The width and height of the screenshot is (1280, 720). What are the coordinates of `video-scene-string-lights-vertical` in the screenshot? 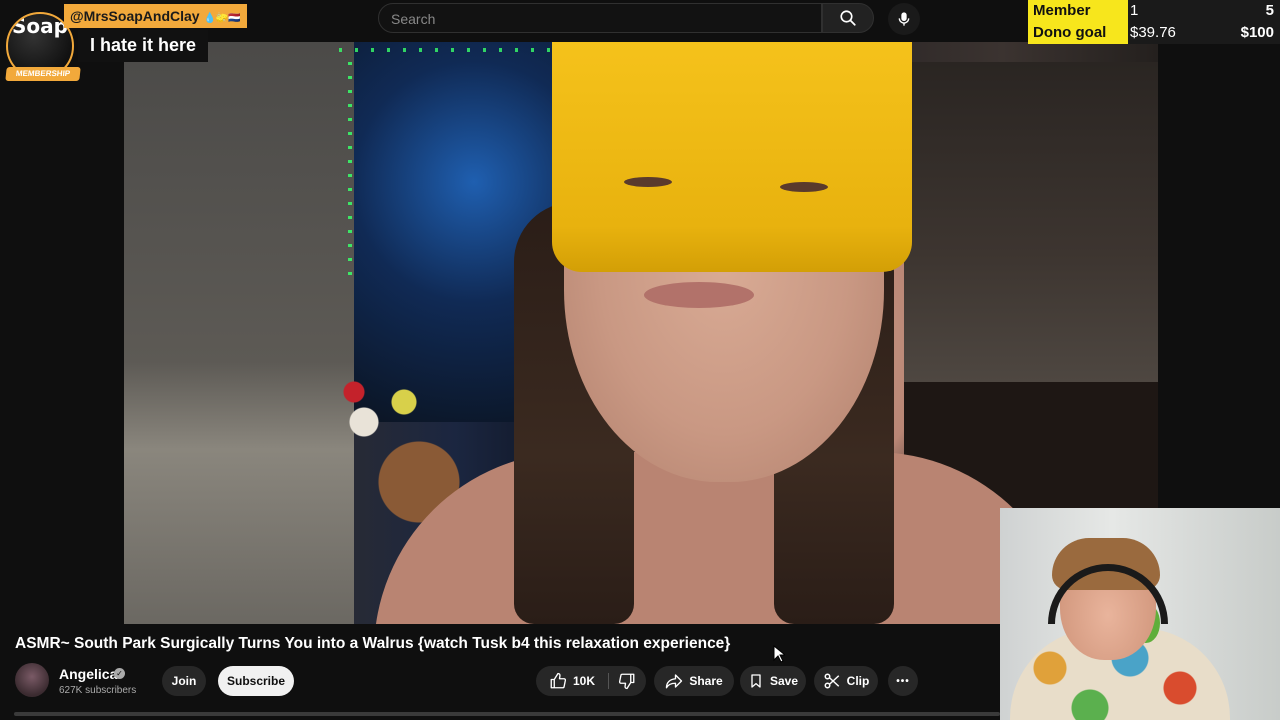 It's located at (350, 172).